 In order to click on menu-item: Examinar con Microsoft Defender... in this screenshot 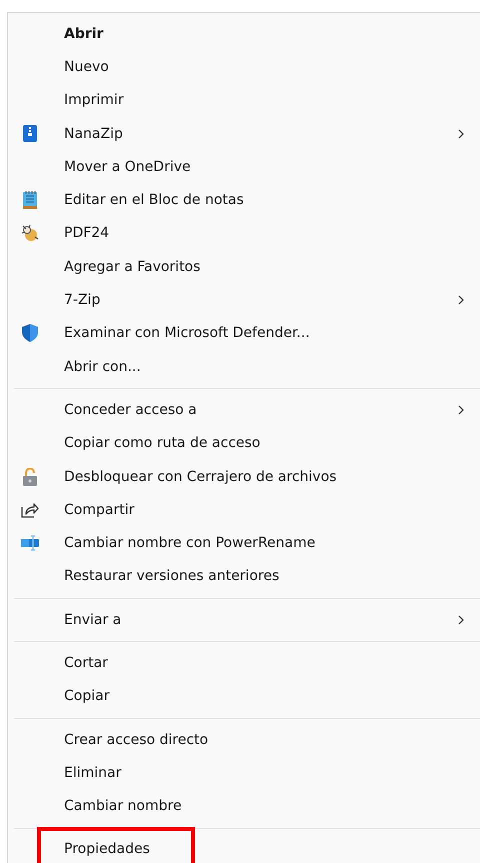, I will do `click(244, 333)`.